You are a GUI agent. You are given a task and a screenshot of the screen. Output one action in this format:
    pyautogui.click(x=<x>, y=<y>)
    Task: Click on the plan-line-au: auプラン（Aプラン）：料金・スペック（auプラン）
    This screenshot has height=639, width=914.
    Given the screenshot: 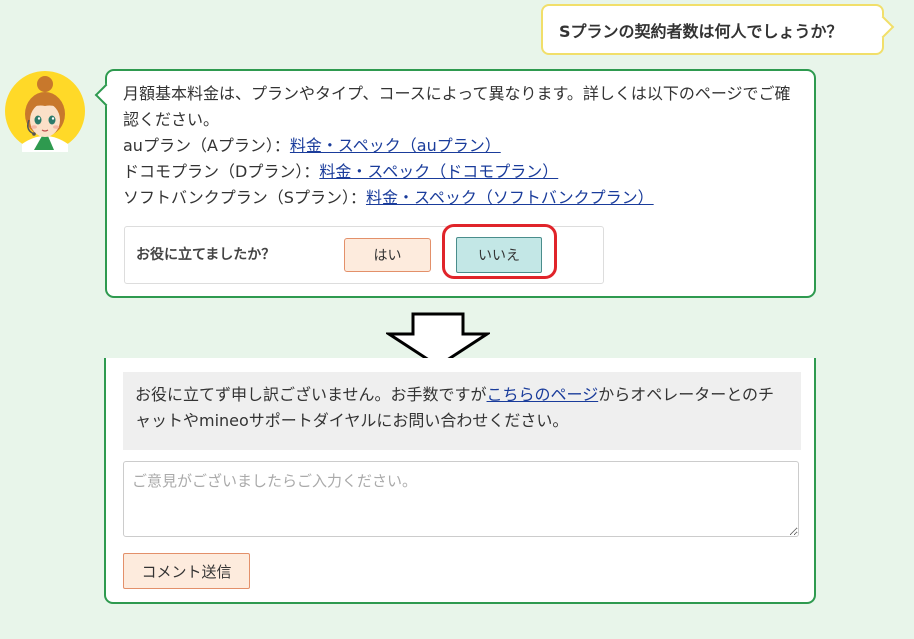 What is the action you would take?
    pyautogui.click(x=312, y=145)
    